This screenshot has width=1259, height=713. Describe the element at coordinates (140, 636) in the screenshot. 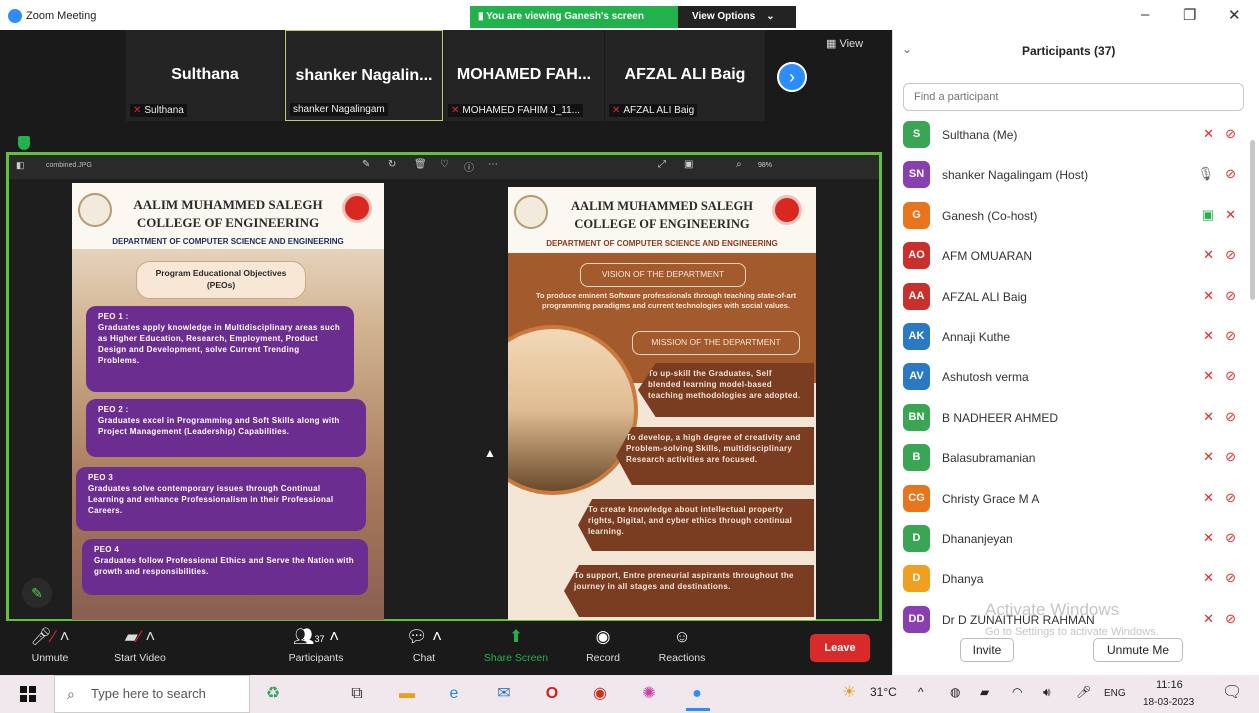

I see `video-off-icon: ▰⁄ ˄` at that location.